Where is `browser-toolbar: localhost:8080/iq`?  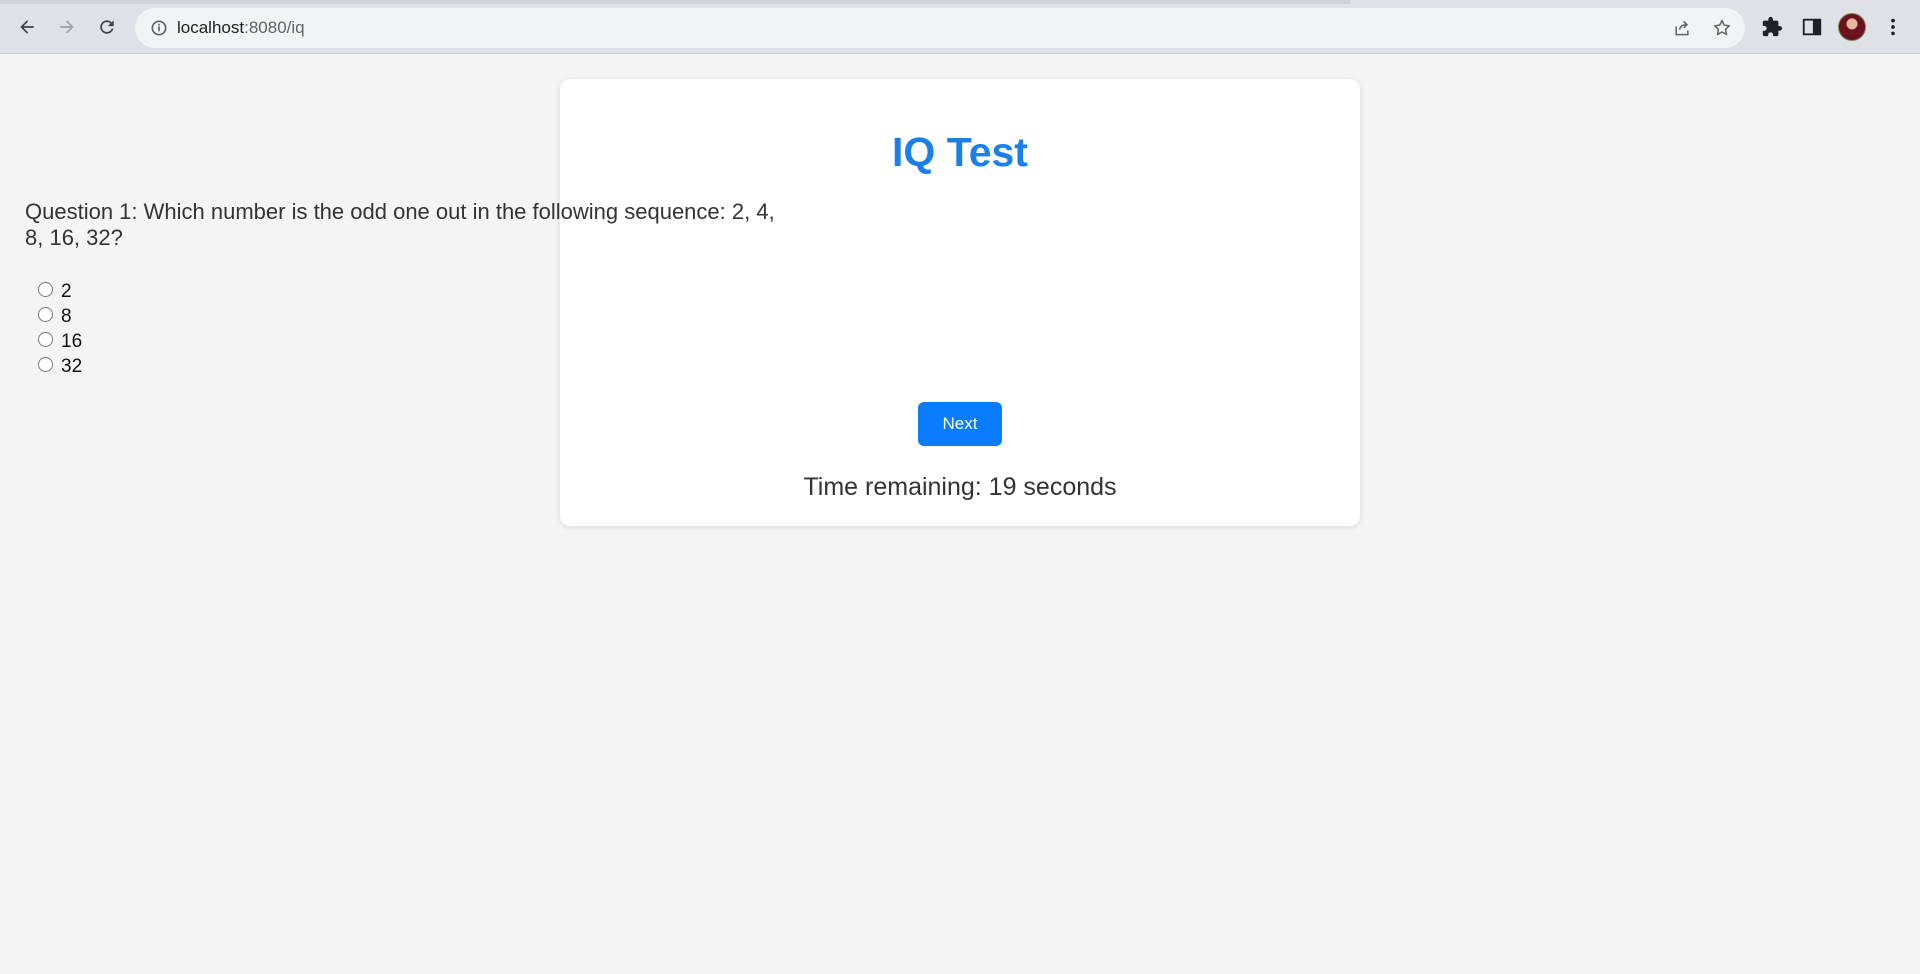
browser-toolbar: localhost:8080/iq is located at coordinates (960, 27).